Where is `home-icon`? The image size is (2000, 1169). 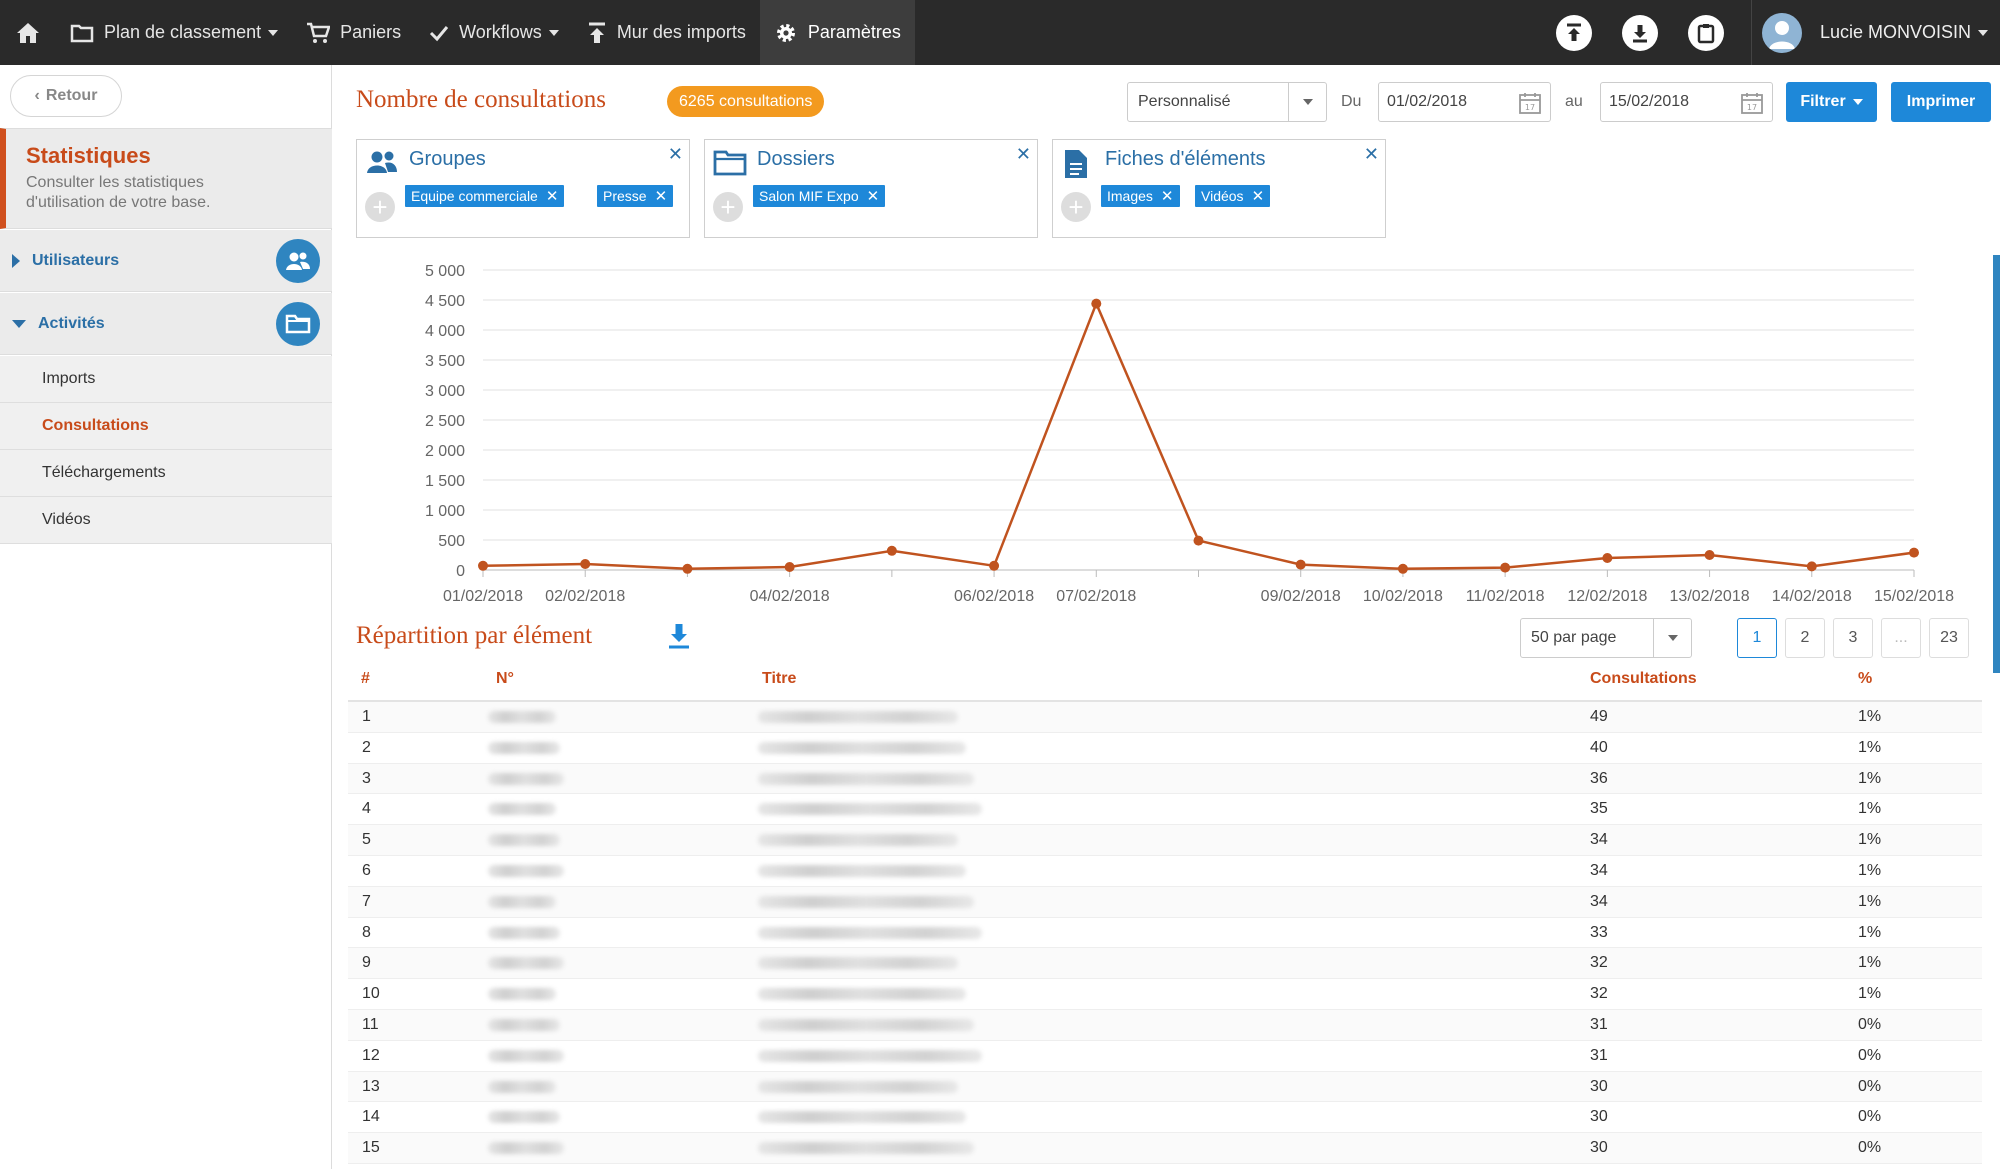
home-icon is located at coordinates (28, 32).